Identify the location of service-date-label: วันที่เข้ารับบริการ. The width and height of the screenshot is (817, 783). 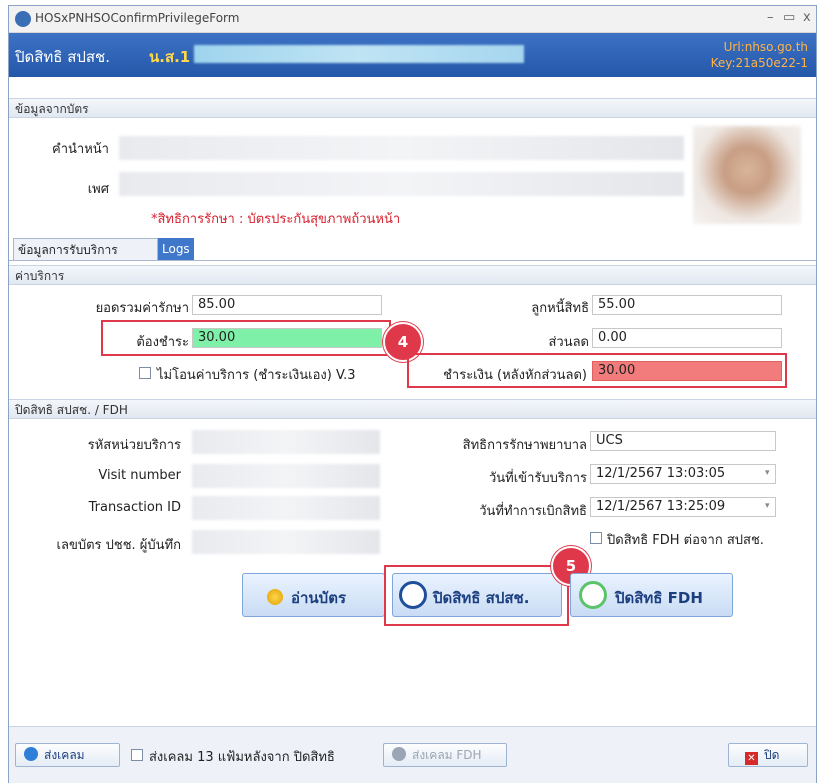
(537, 478).